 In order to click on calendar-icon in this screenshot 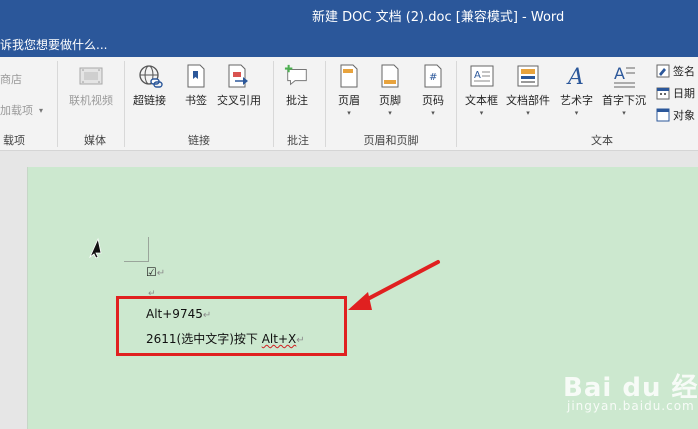, I will do `click(663, 93)`.